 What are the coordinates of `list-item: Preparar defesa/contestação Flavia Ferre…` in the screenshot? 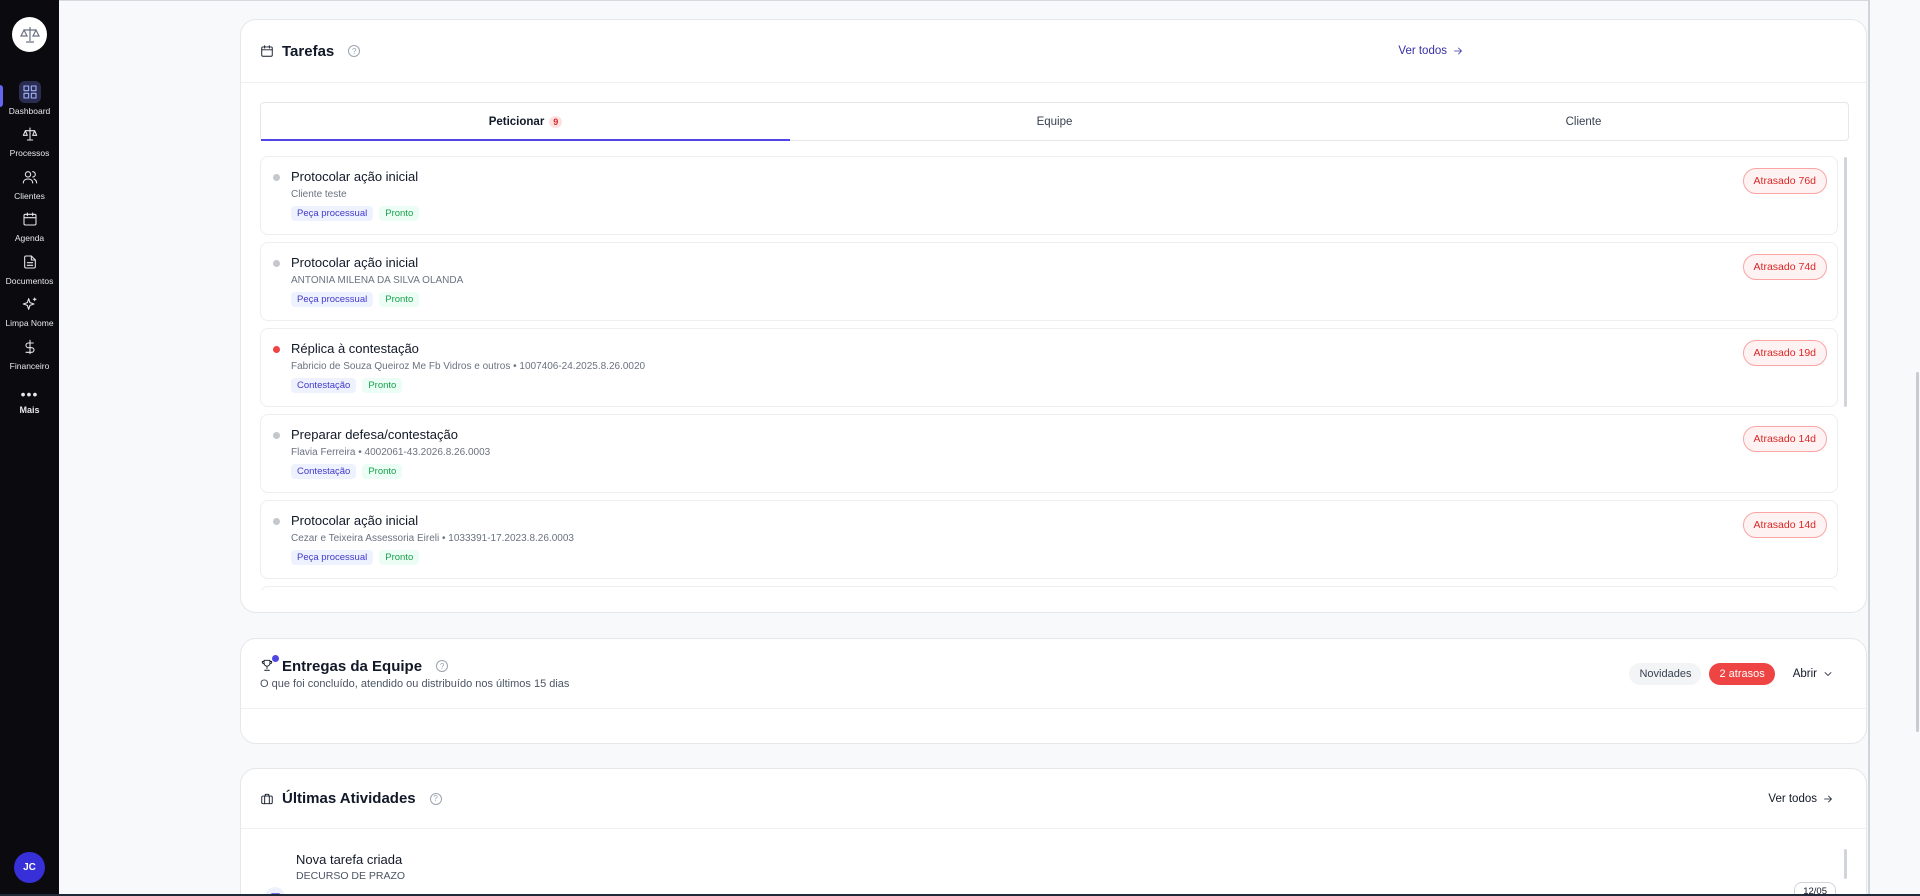 It's located at (1049, 453).